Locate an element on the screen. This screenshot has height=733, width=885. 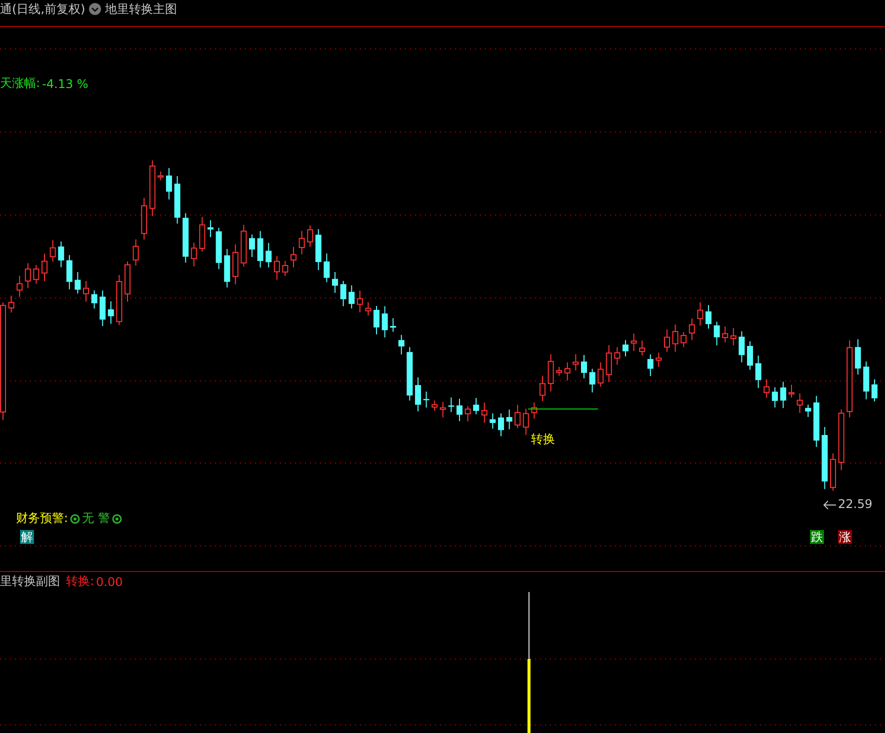
change-value: -4.13 % is located at coordinates (65, 83).